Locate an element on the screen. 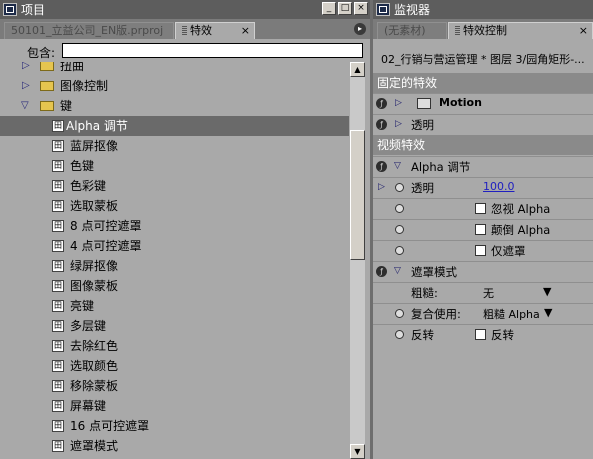 The height and width of the screenshot is (459, 593). ignore-alpha-checkbox is located at coordinates (480, 208).